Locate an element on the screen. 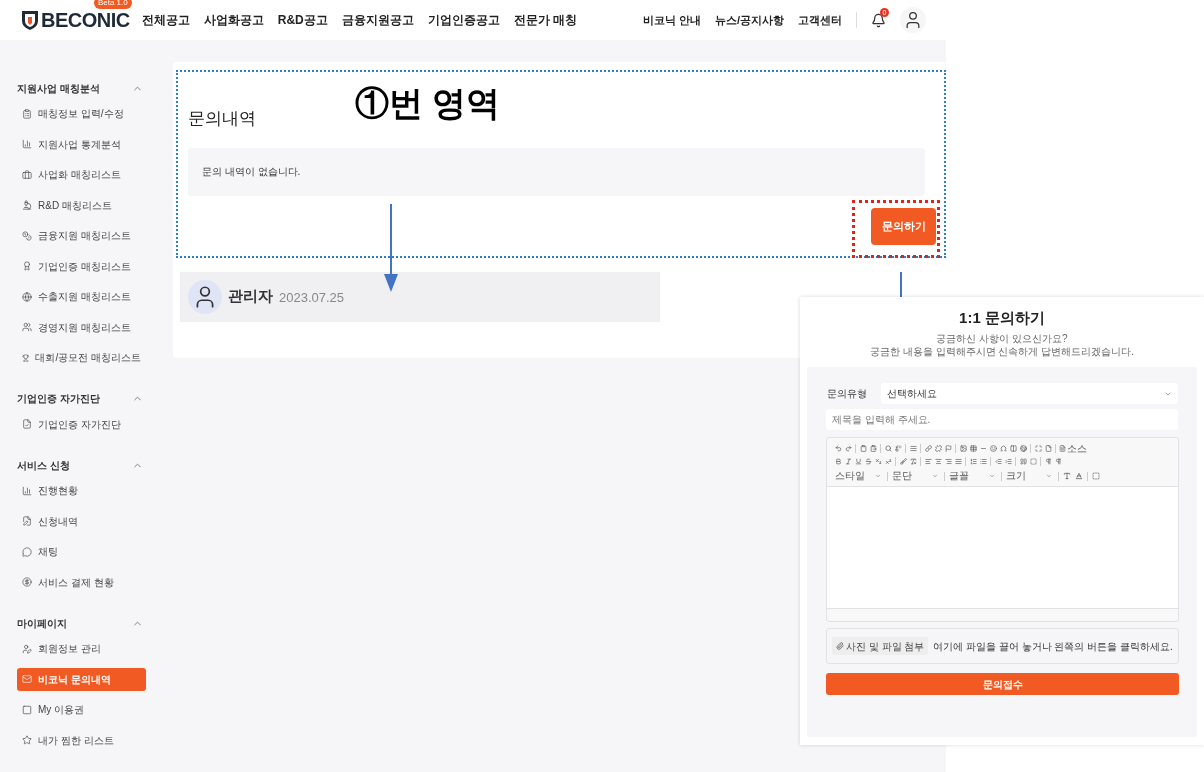 The image size is (1204, 772). italic-icon is located at coordinates (848, 461).